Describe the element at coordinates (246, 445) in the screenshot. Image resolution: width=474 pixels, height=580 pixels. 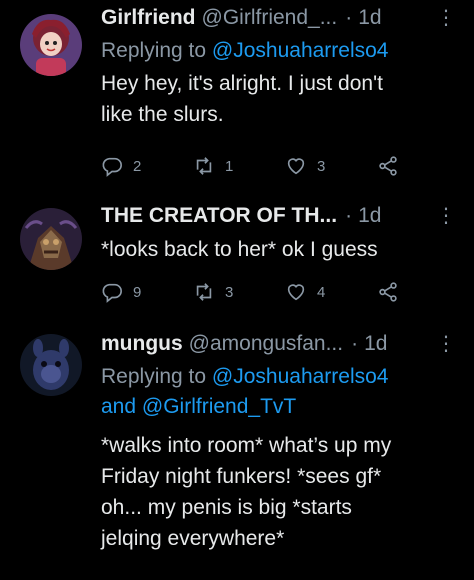
I see `tweet-text-line: *walks into room* what’s up my` at that location.